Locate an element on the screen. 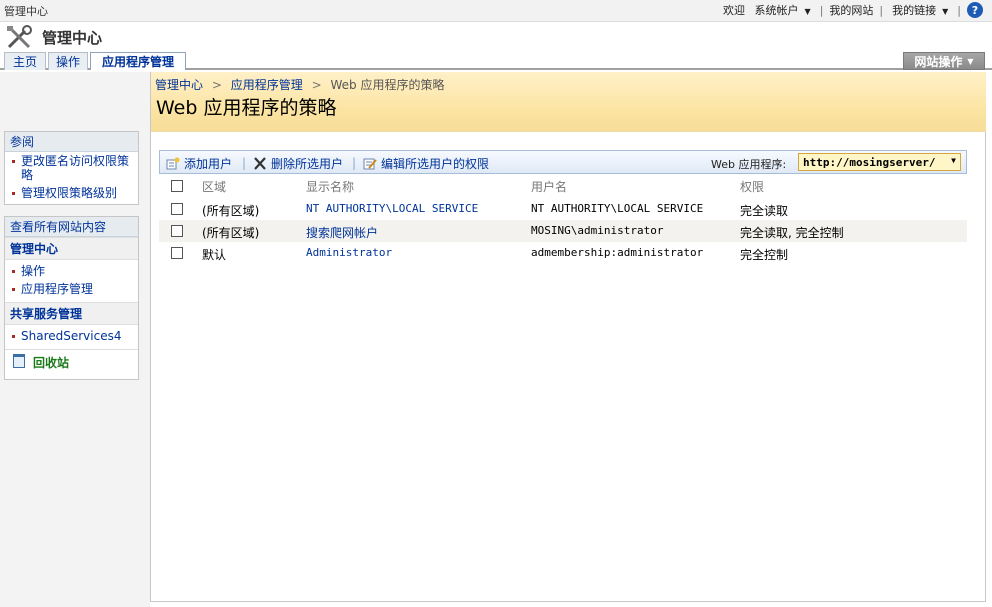 This screenshot has width=992, height=607. top-bar-right: 欢迎 系统帐户 ▼ | 我的网站 | 我的链接 ▼ | ? is located at coordinates (851, 10).